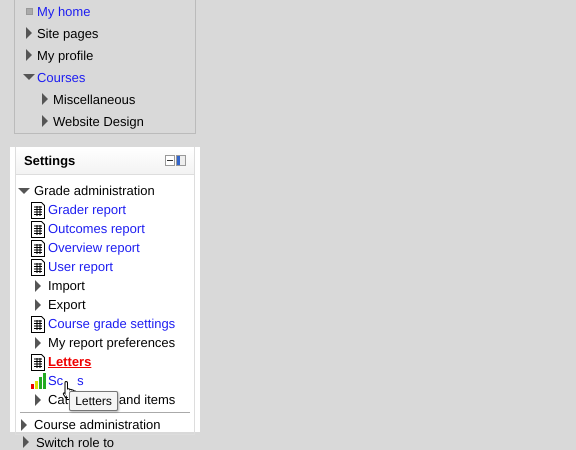 This screenshot has width=576, height=450. Describe the element at coordinates (97, 424) in the screenshot. I see `tree-item: Course administration` at that location.